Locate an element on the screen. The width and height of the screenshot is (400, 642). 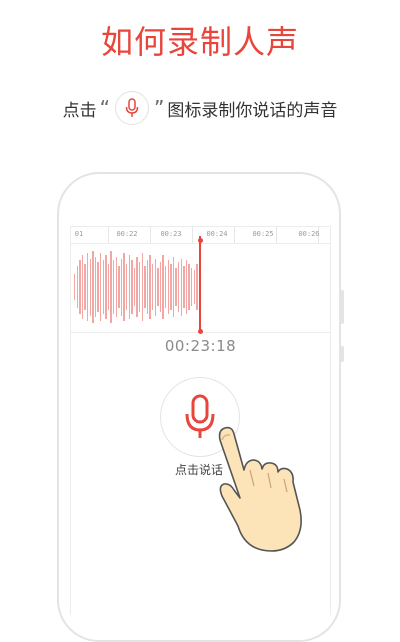
ruler-label: 01 is located at coordinates (79, 234).